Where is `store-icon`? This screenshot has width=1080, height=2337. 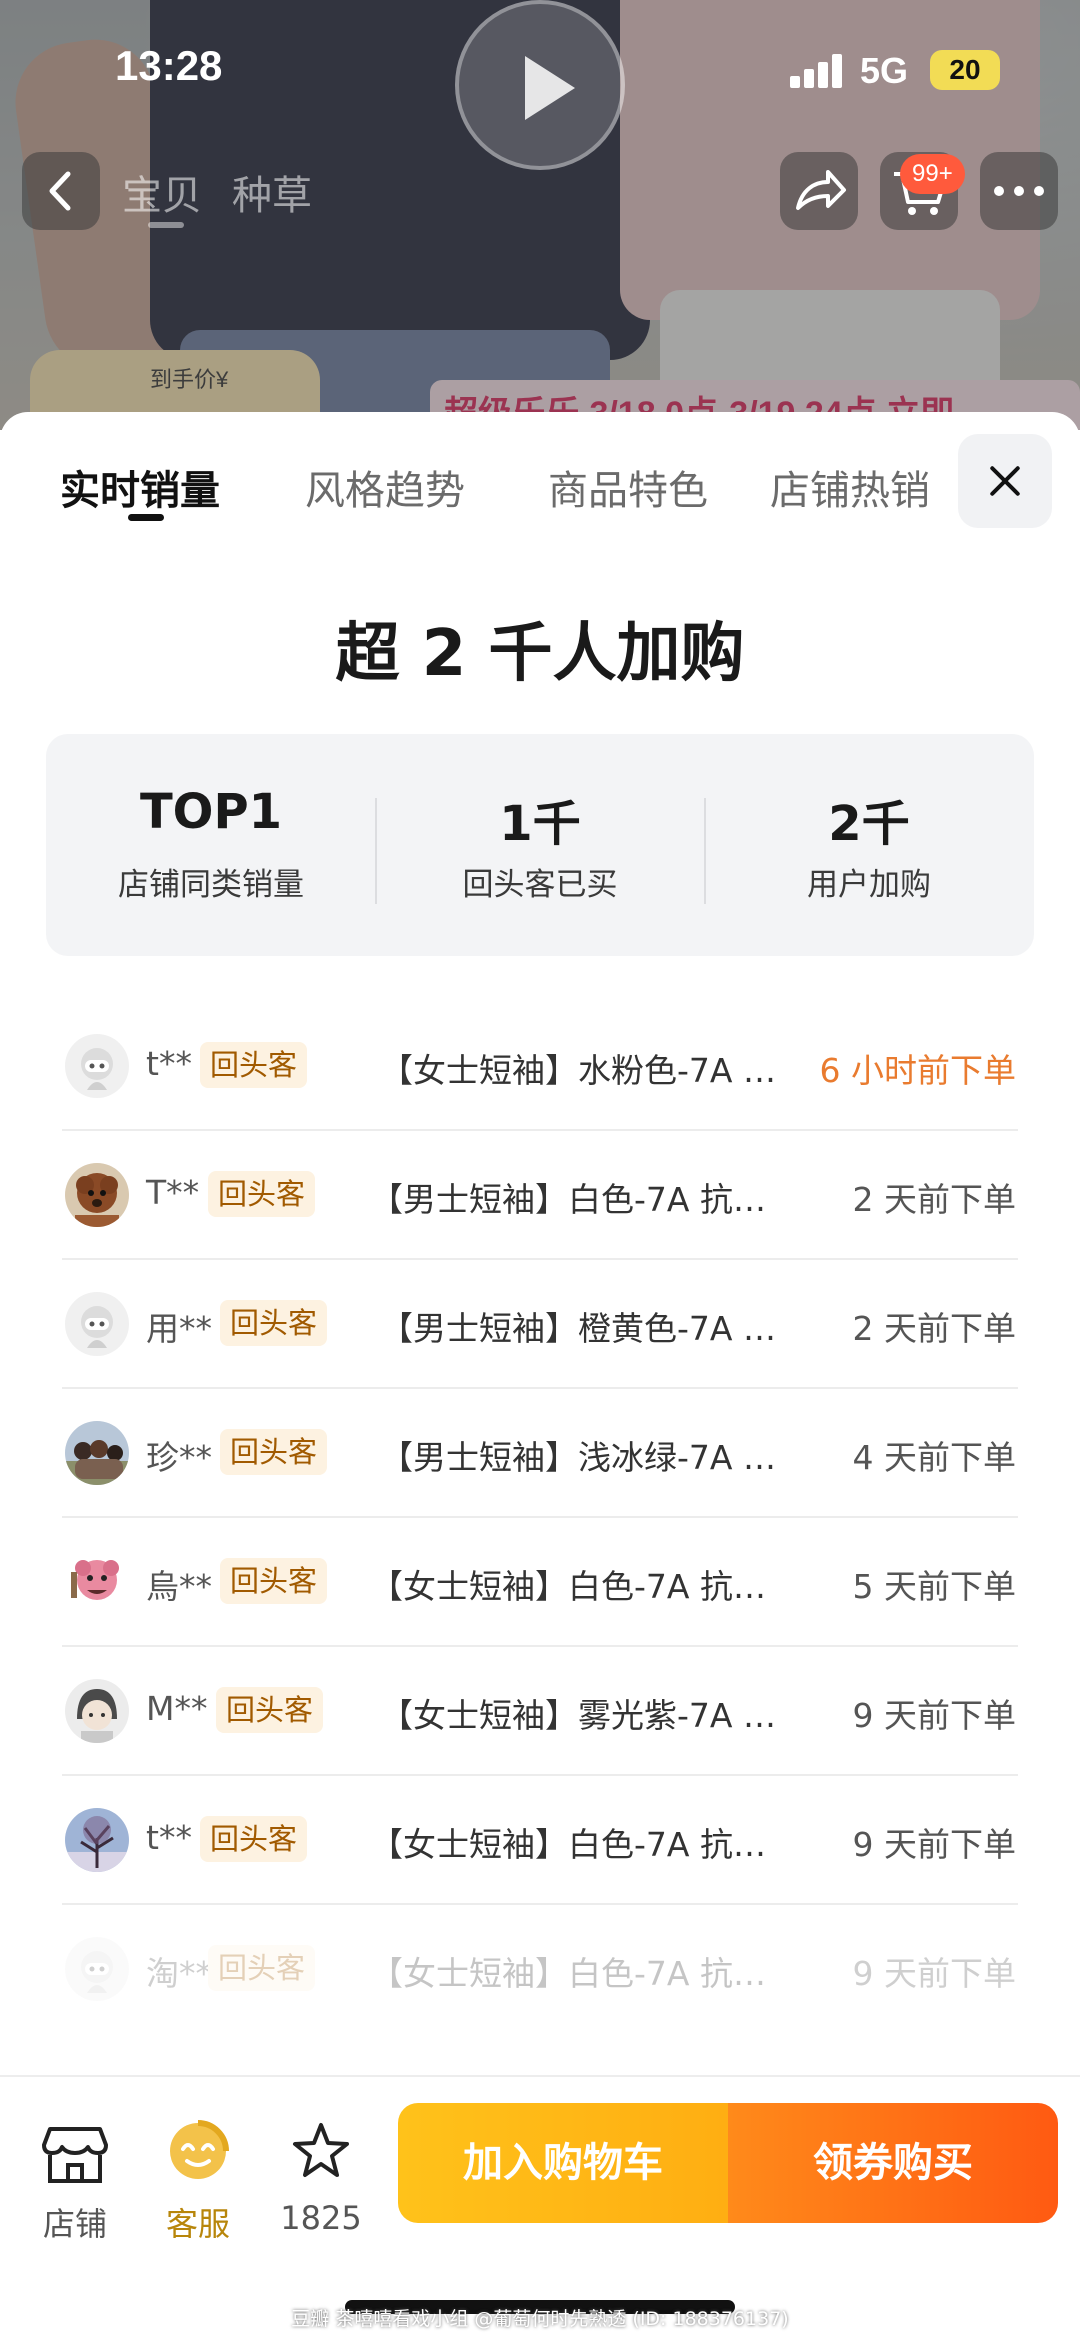 store-icon is located at coordinates (75, 2155).